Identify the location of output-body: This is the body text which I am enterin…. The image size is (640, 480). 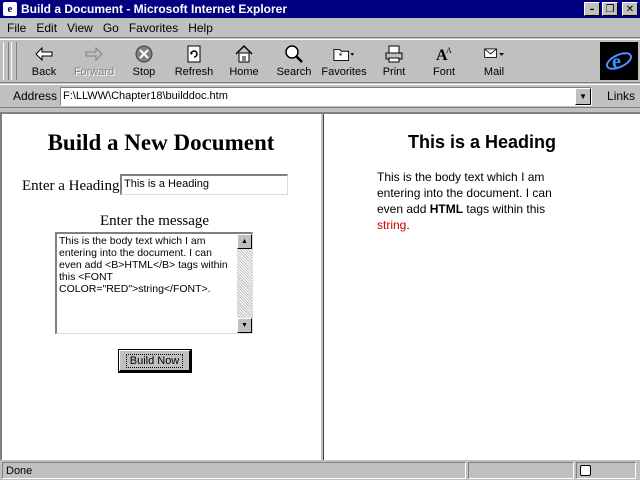
(477, 201).